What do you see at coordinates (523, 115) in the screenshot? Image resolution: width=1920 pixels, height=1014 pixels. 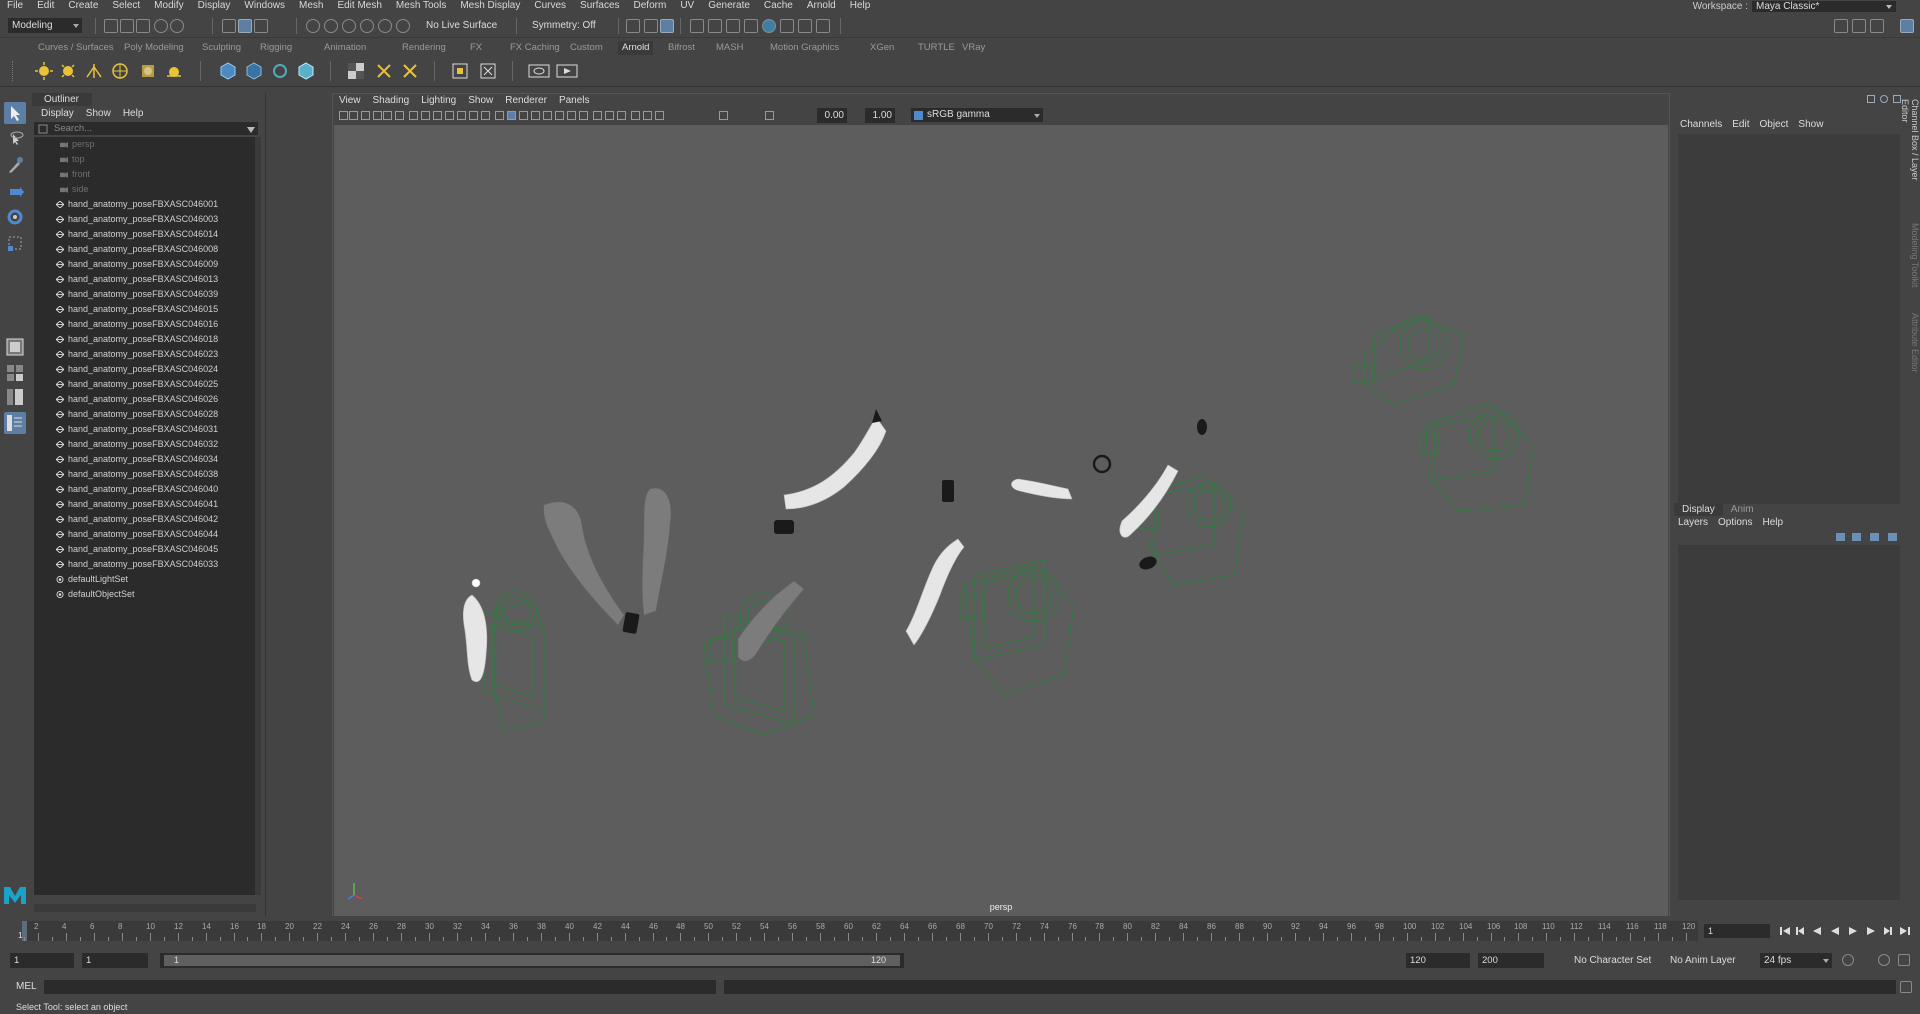 I see `default-material-icon` at bounding box center [523, 115].